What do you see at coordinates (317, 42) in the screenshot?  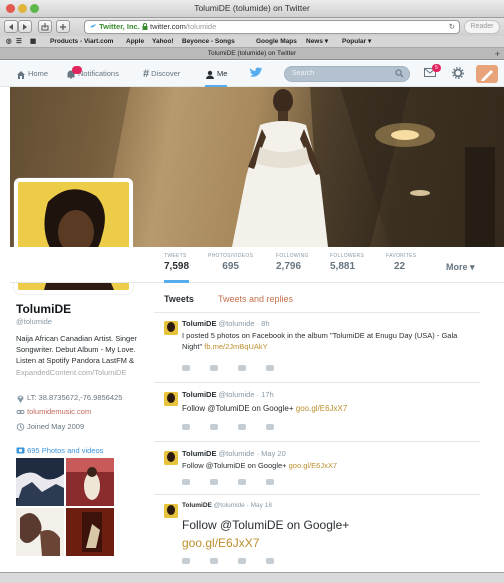 I see `bookmark-item: News ▾` at bounding box center [317, 42].